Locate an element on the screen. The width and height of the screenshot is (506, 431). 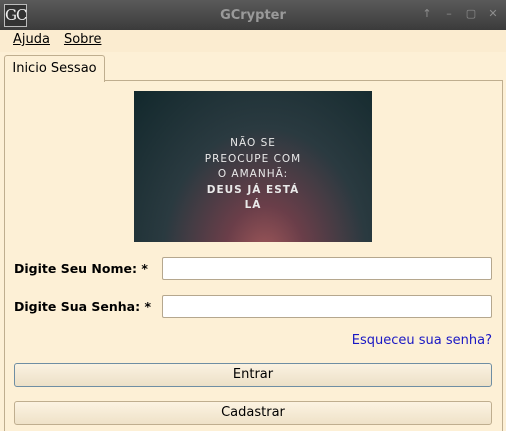
quote-line: O AMANHÃ: is located at coordinates (253, 174).